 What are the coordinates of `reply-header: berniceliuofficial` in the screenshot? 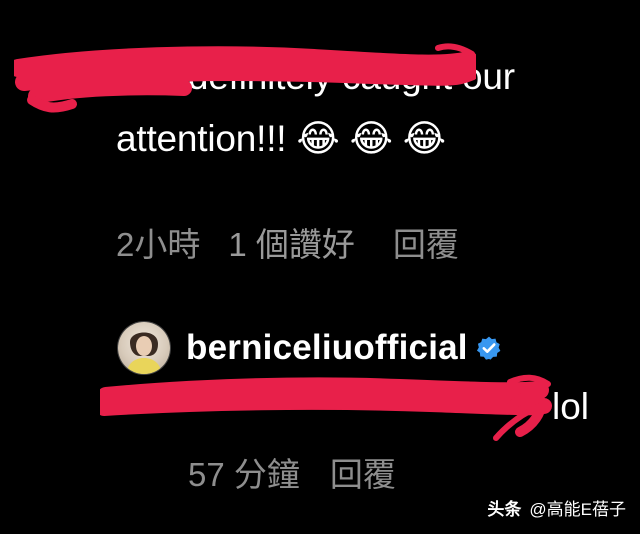 It's located at (310, 348).